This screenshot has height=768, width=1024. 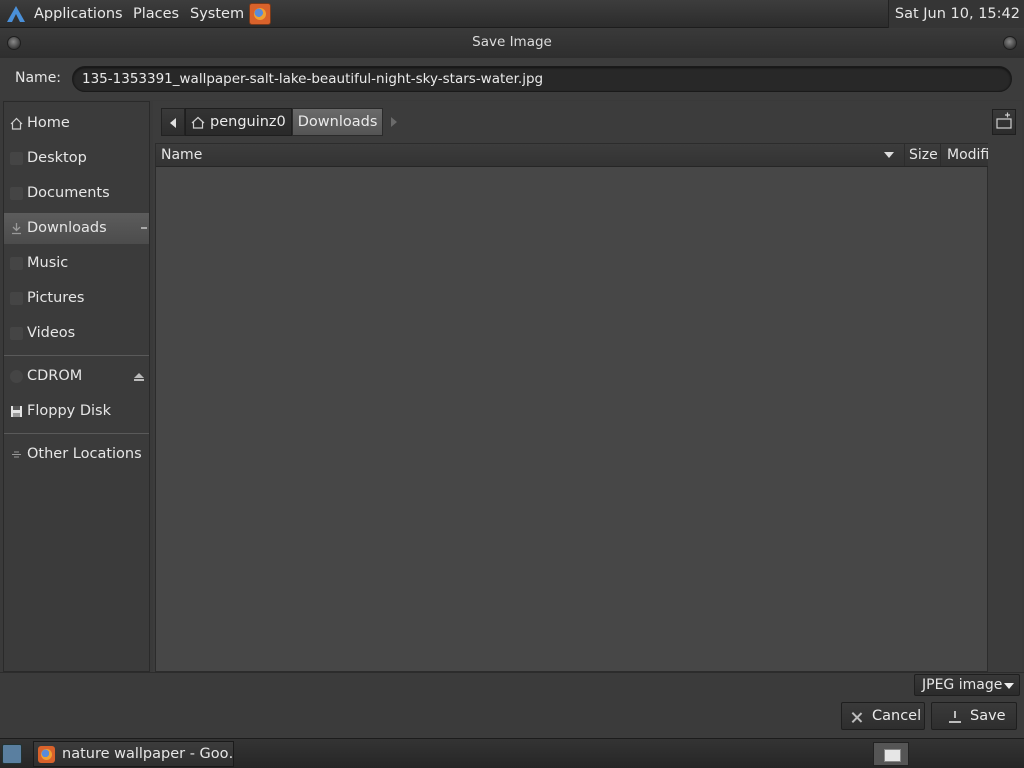 What do you see at coordinates (67, 228) in the screenshot?
I see `sidebar-item-label: Downloads` at bounding box center [67, 228].